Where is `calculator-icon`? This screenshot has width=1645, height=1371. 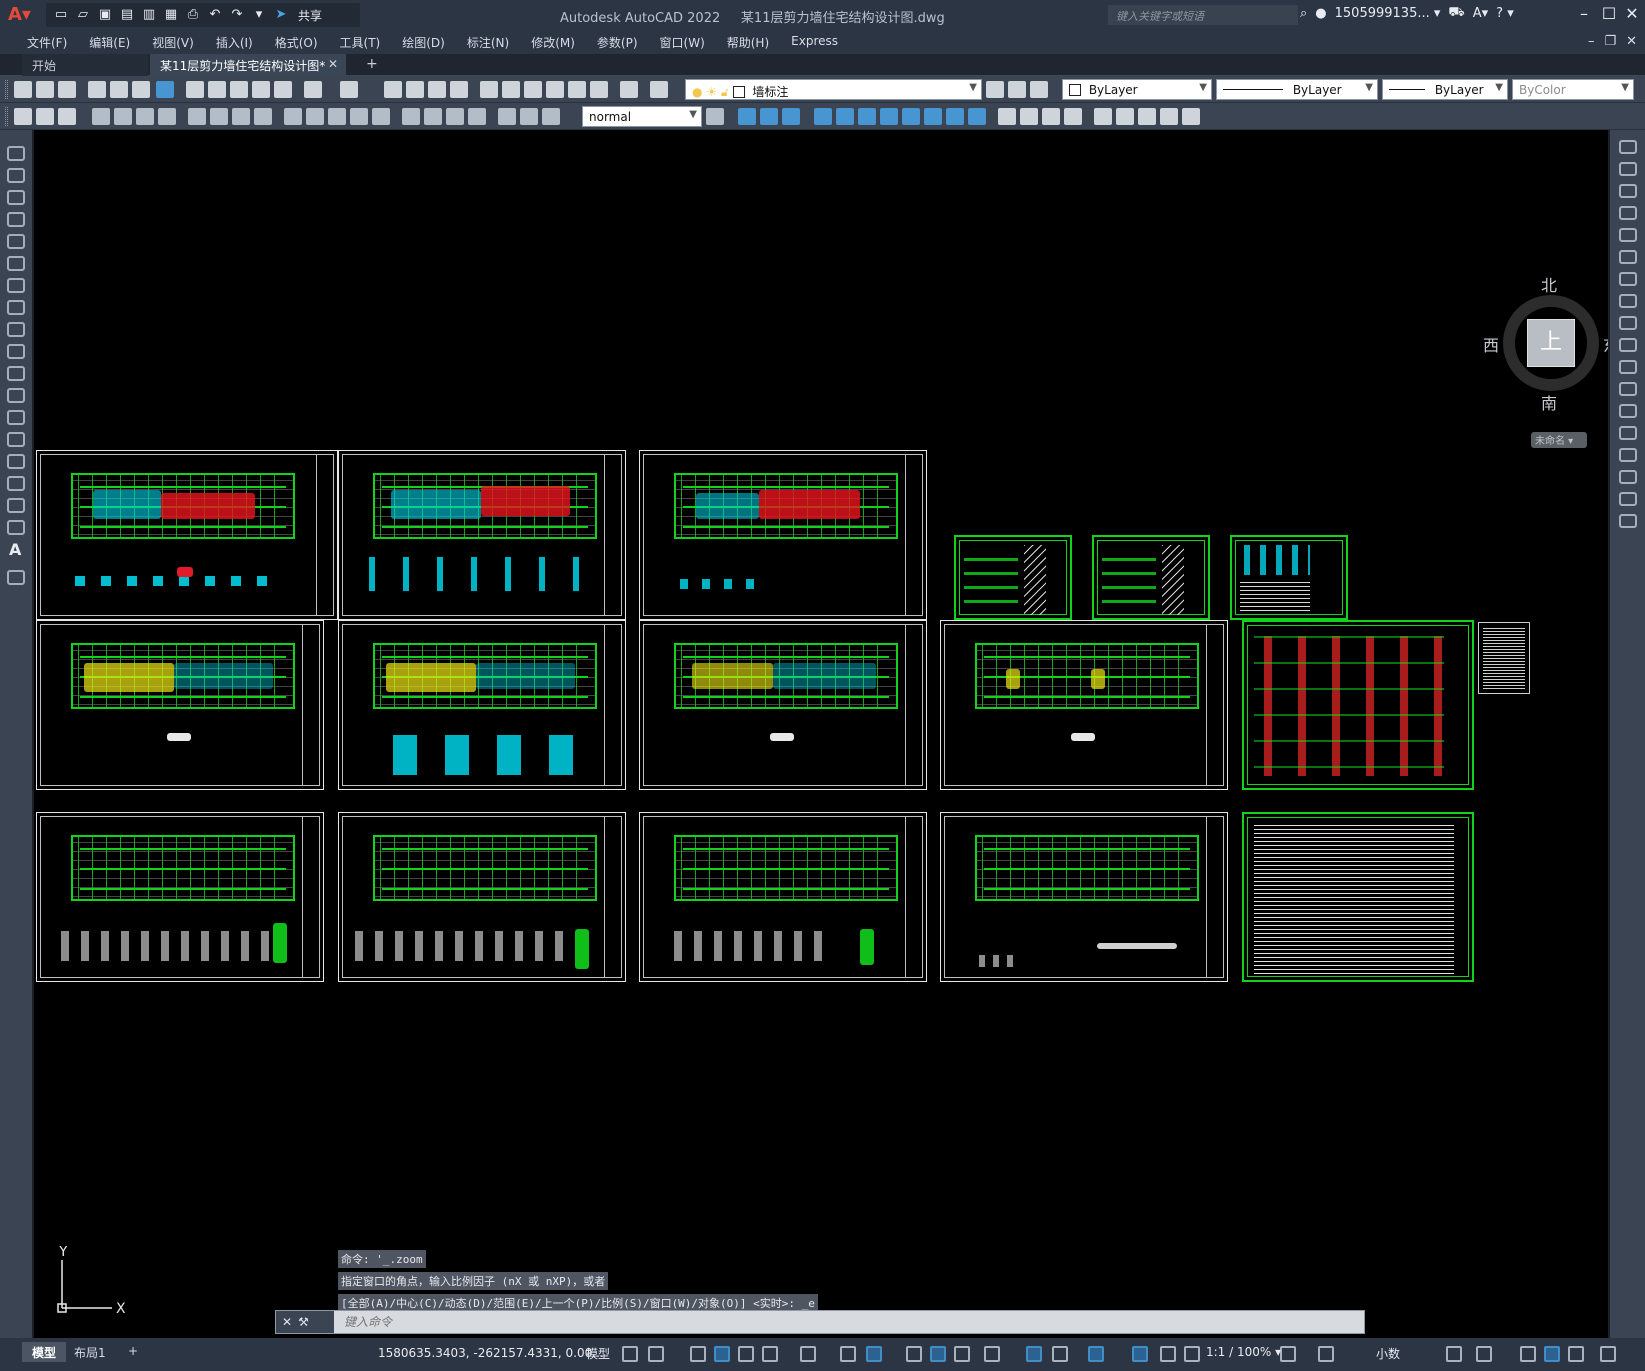 calculator-icon is located at coordinates (599, 89).